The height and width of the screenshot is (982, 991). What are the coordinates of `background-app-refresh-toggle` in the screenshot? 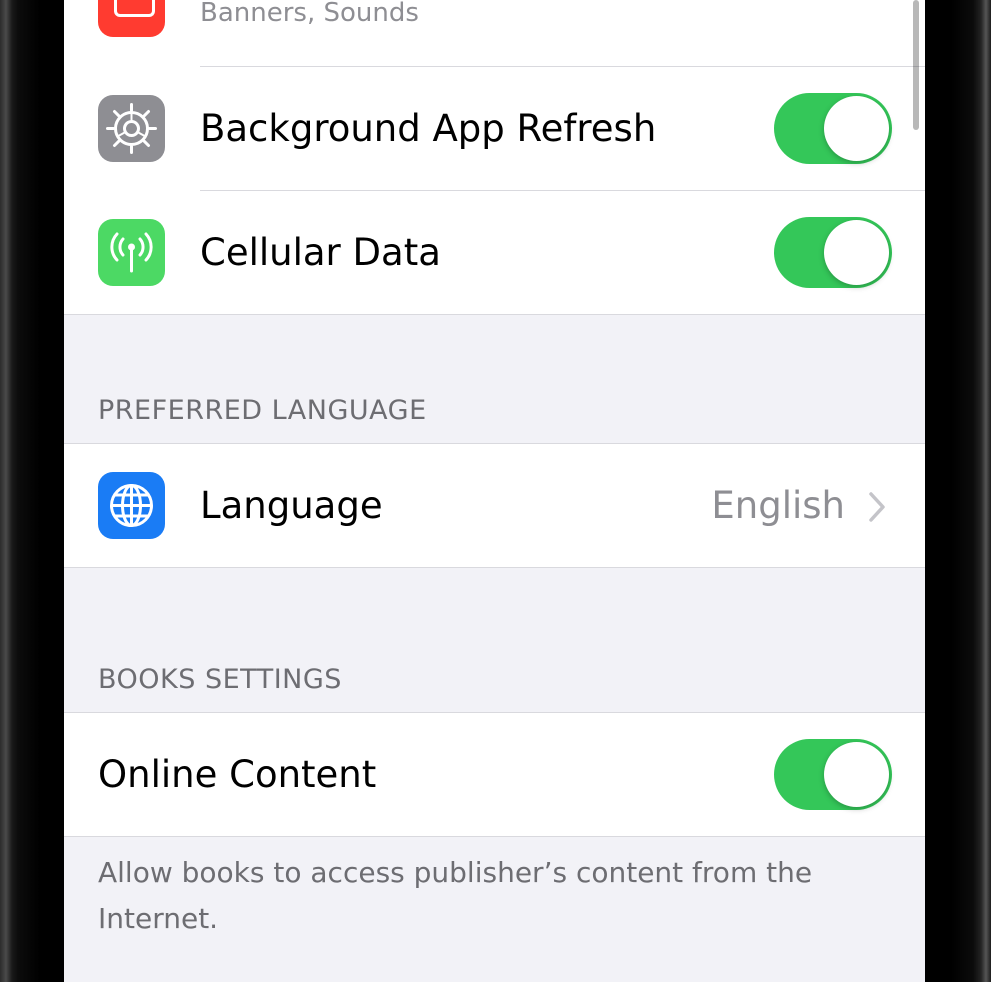 It's located at (833, 128).